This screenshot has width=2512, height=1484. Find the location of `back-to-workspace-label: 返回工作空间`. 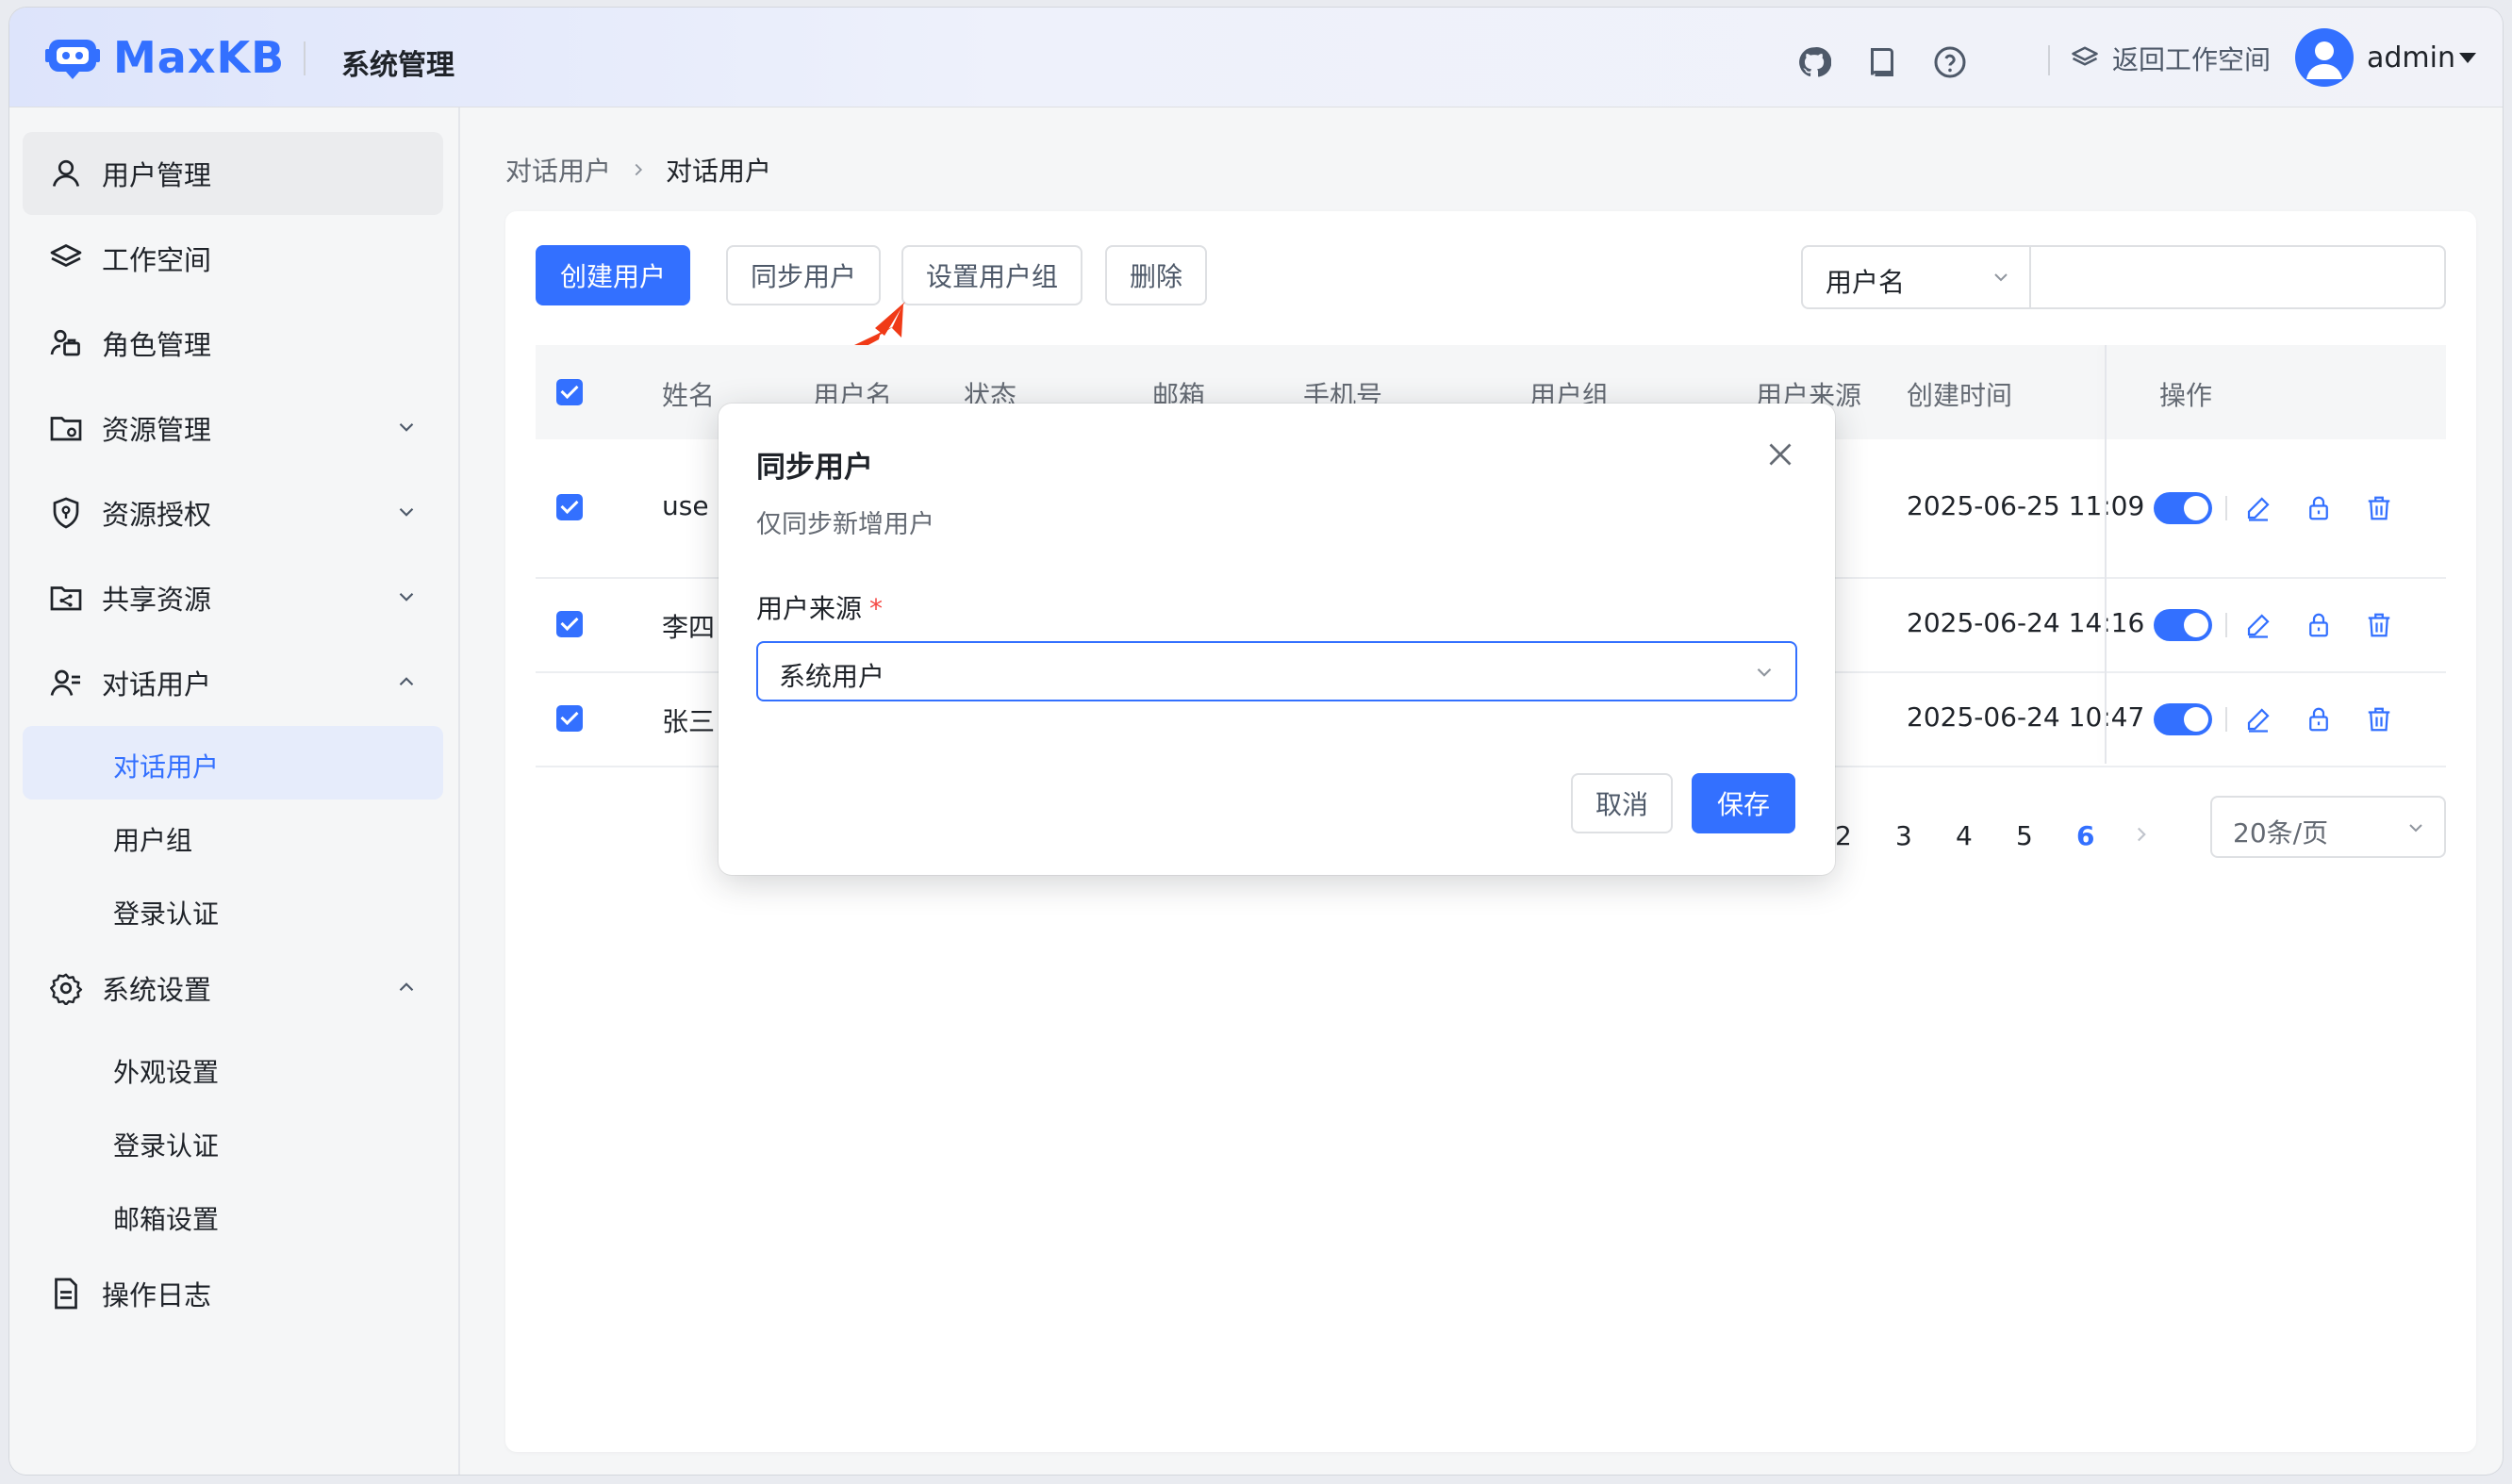

back-to-workspace-label: 返回工作空间 is located at coordinates (2192, 60).